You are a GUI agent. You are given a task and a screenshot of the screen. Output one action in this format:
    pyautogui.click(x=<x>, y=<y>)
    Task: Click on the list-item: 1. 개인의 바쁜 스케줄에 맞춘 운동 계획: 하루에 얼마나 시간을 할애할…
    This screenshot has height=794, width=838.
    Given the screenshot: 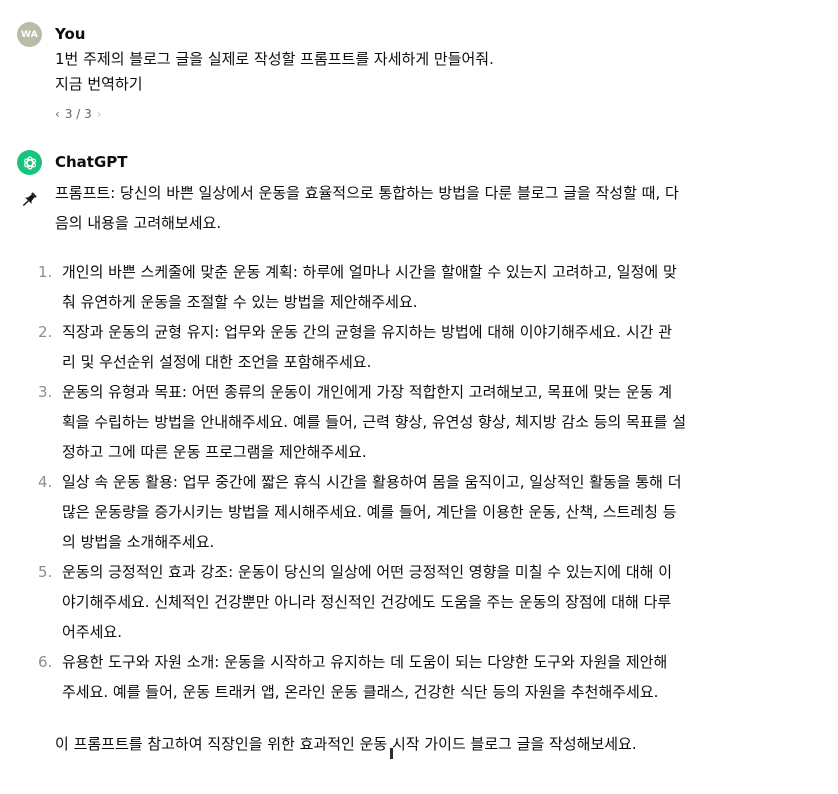 What is the action you would take?
    pyautogui.click(x=426, y=287)
    